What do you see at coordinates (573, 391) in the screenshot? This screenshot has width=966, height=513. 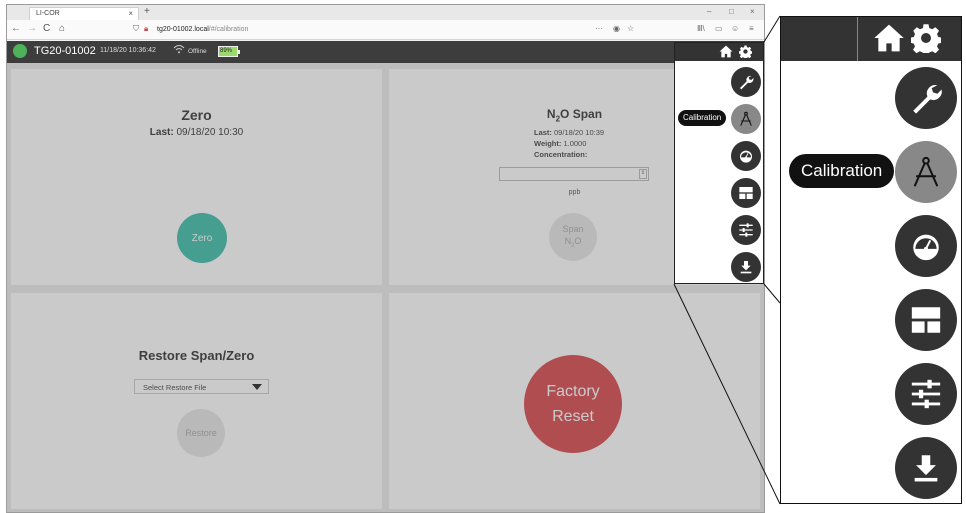 I see `factory-line1: Factory` at bounding box center [573, 391].